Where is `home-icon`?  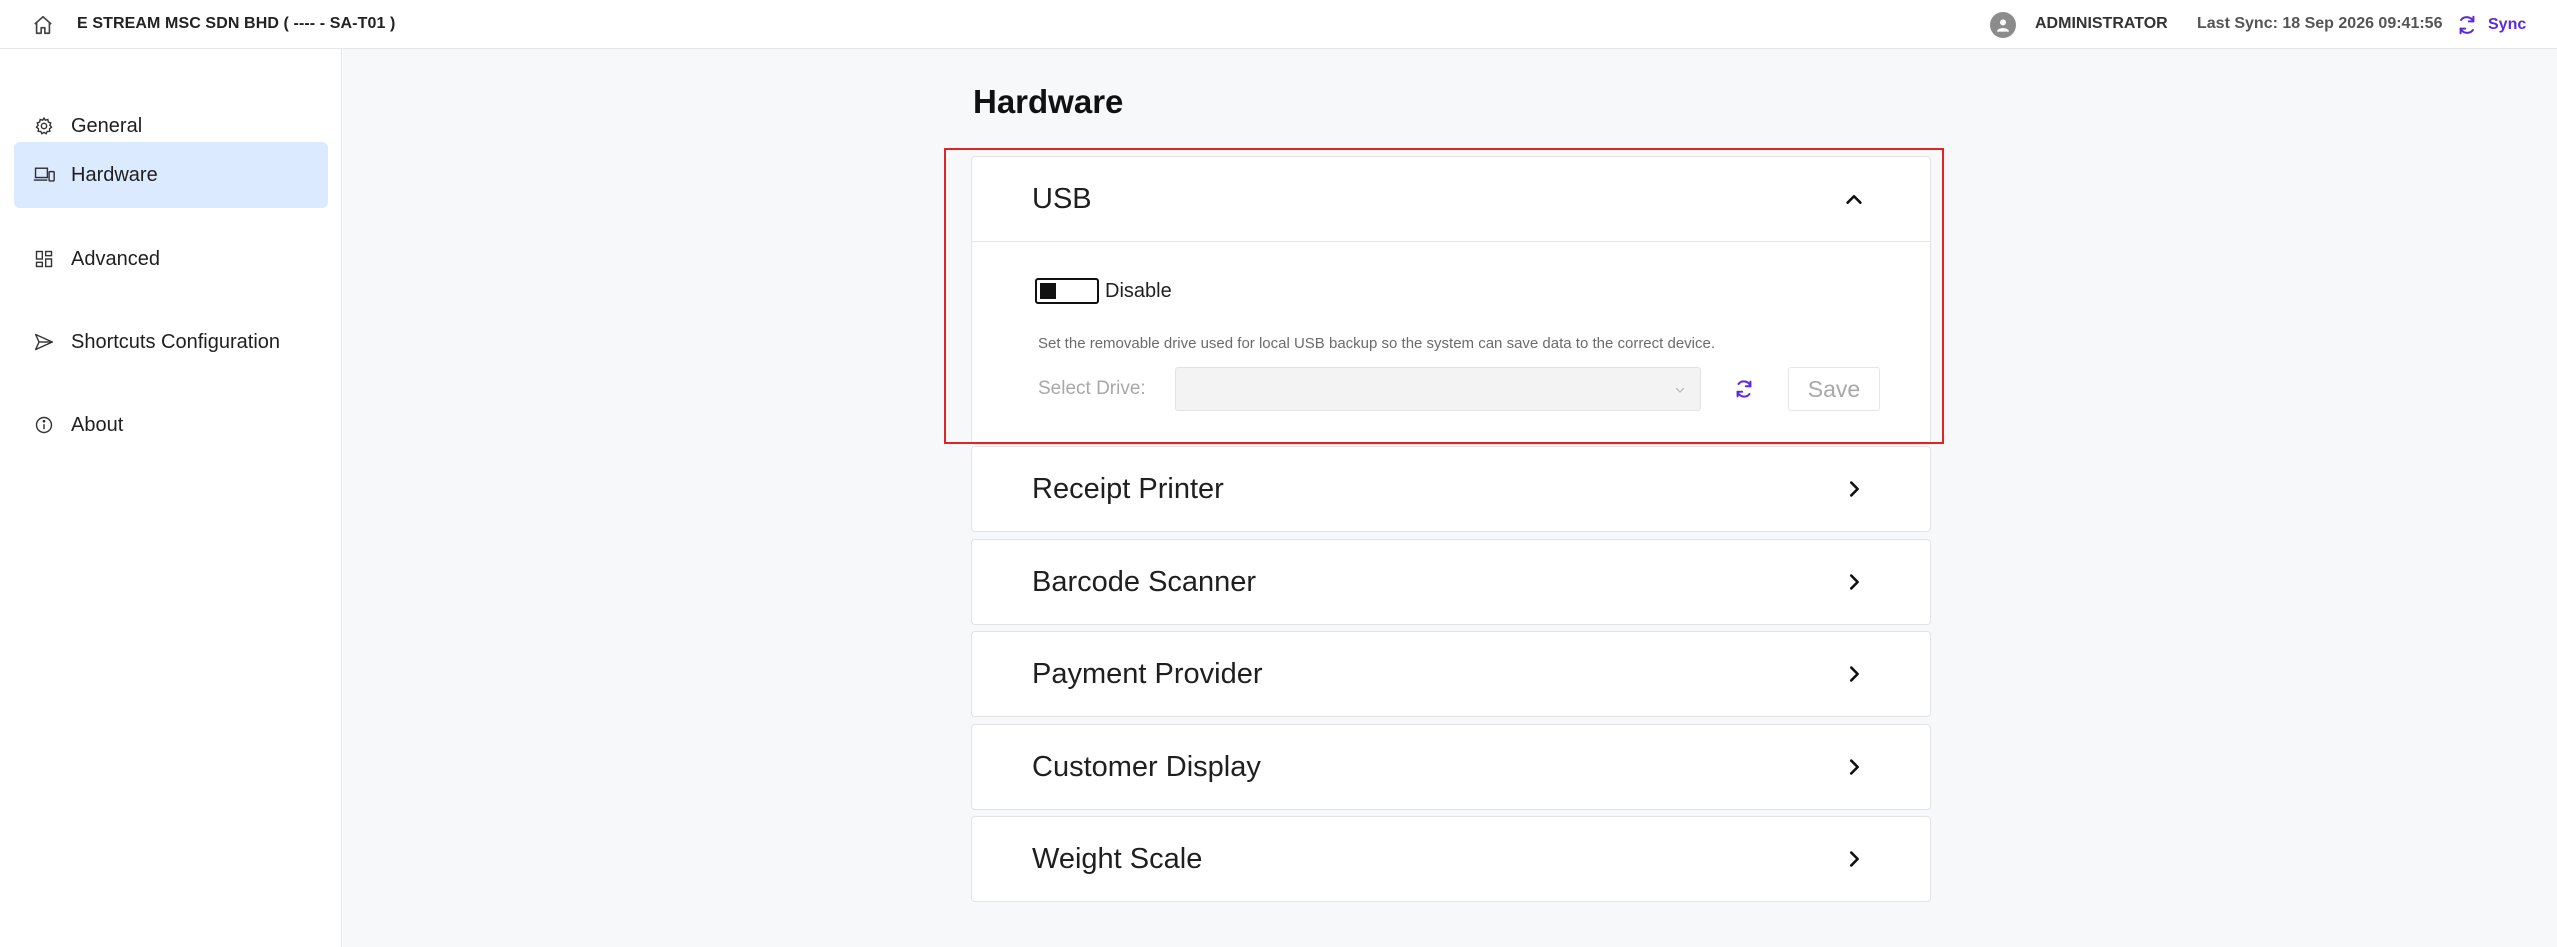 home-icon is located at coordinates (43, 25).